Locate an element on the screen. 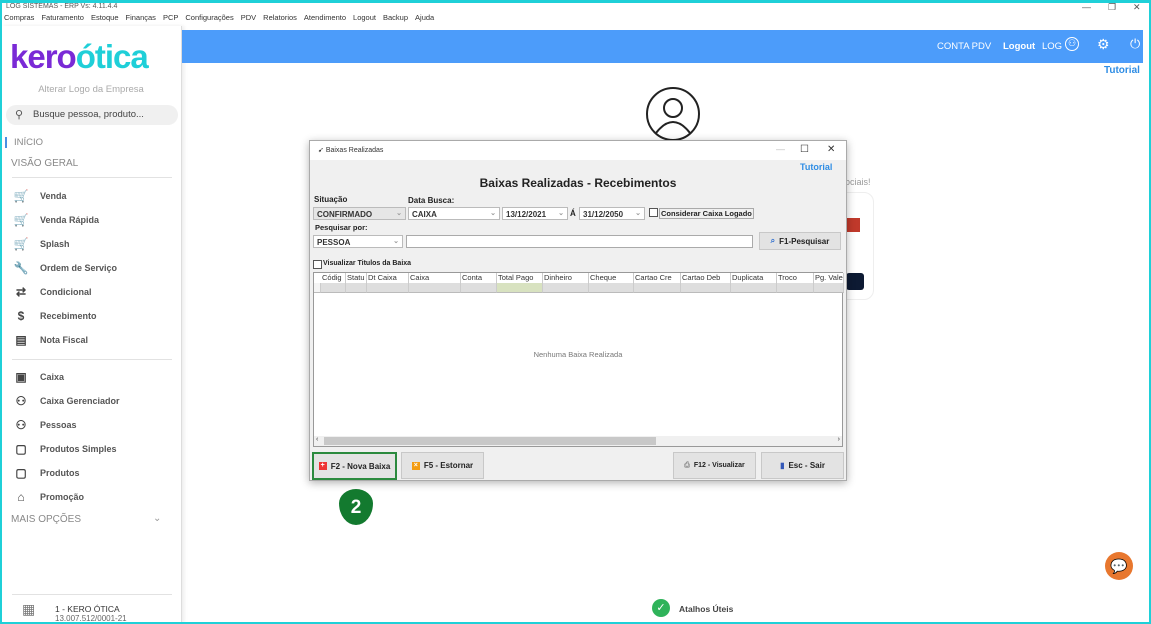 This screenshot has height=624, width=1151. data-tipo-select: CAIXA ⌄ is located at coordinates (454, 213).